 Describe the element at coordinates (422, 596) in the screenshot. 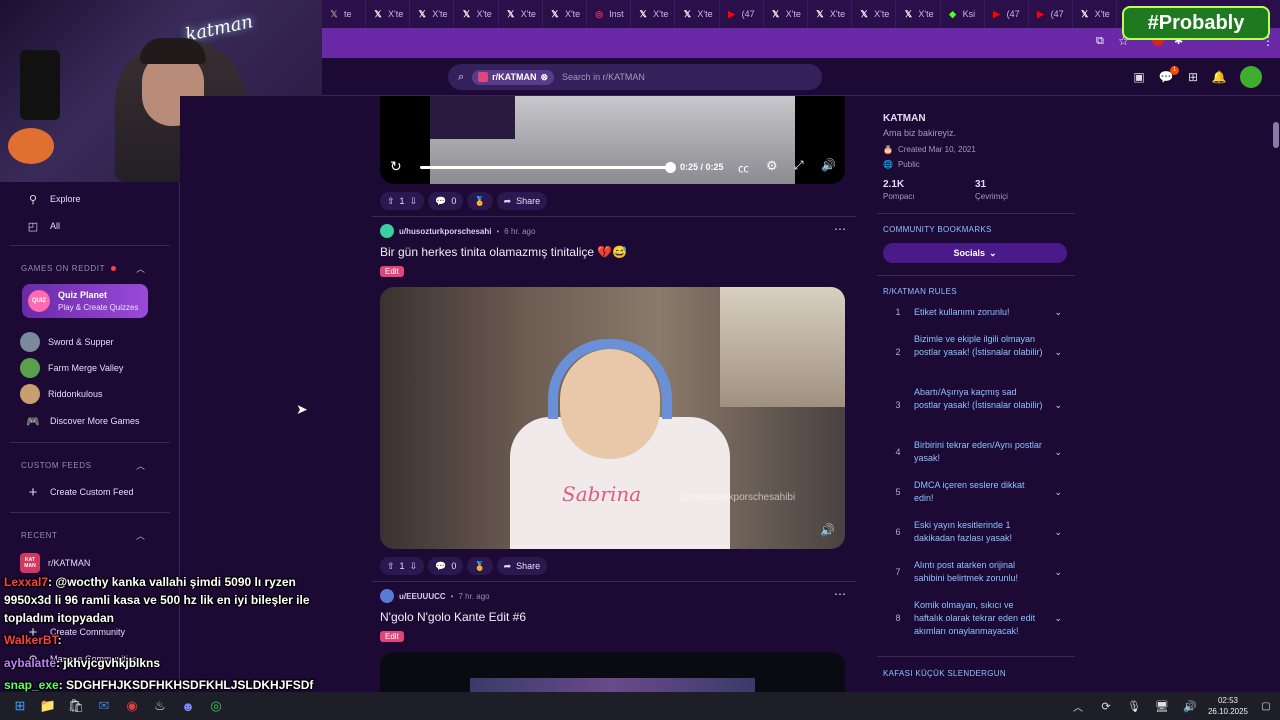

I see `author-name: u/EEUUUCC` at that location.